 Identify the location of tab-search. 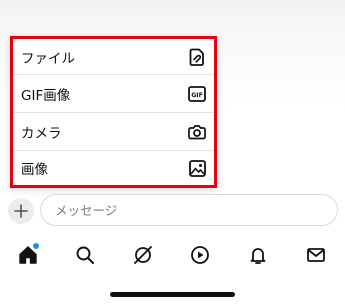
(85, 255).